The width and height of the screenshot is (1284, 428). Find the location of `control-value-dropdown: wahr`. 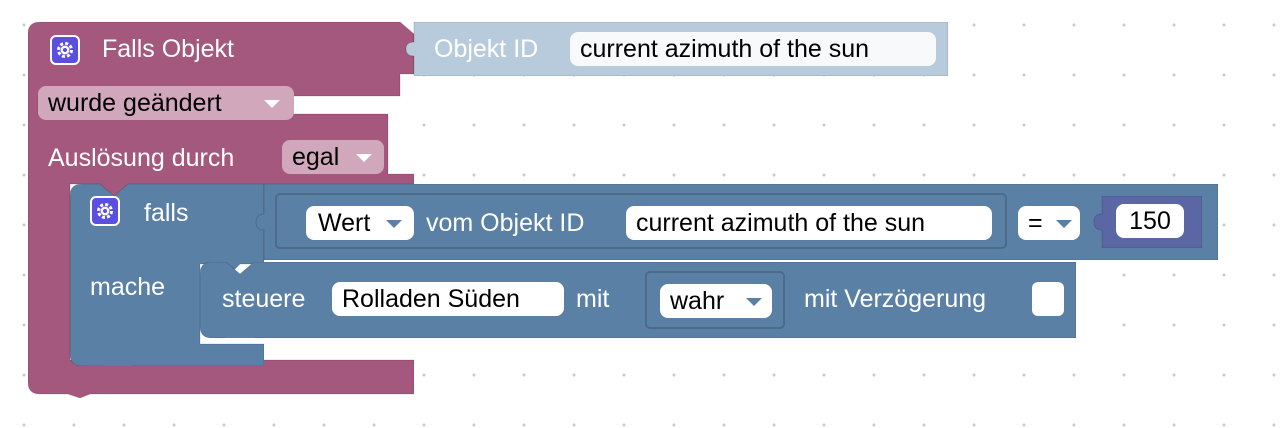

control-value-dropdown: wahr is located at coordinates (716, 301).